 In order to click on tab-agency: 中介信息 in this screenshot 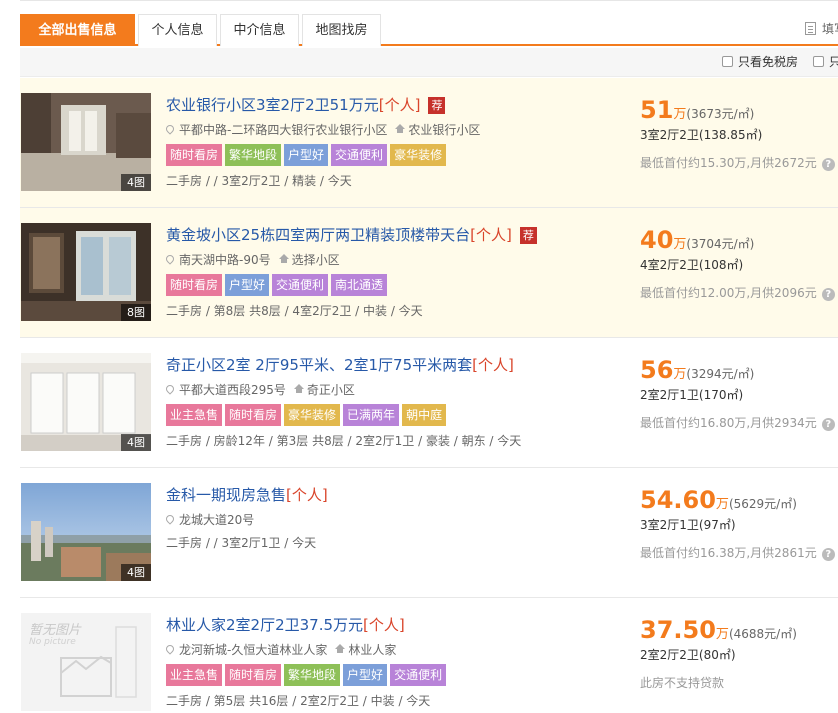, I will do `click(259, 30)`.